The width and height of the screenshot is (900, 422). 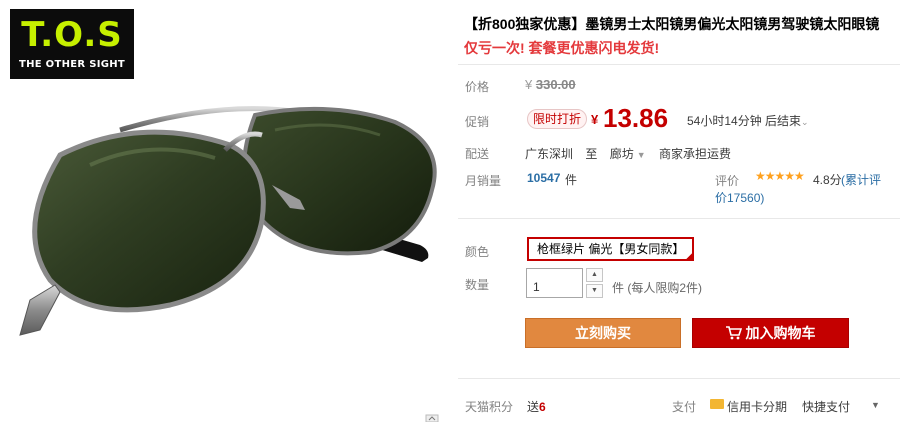 I want to click on brand-logo-sub: THE OTHER SIGHT, so click(x=72, y=64).